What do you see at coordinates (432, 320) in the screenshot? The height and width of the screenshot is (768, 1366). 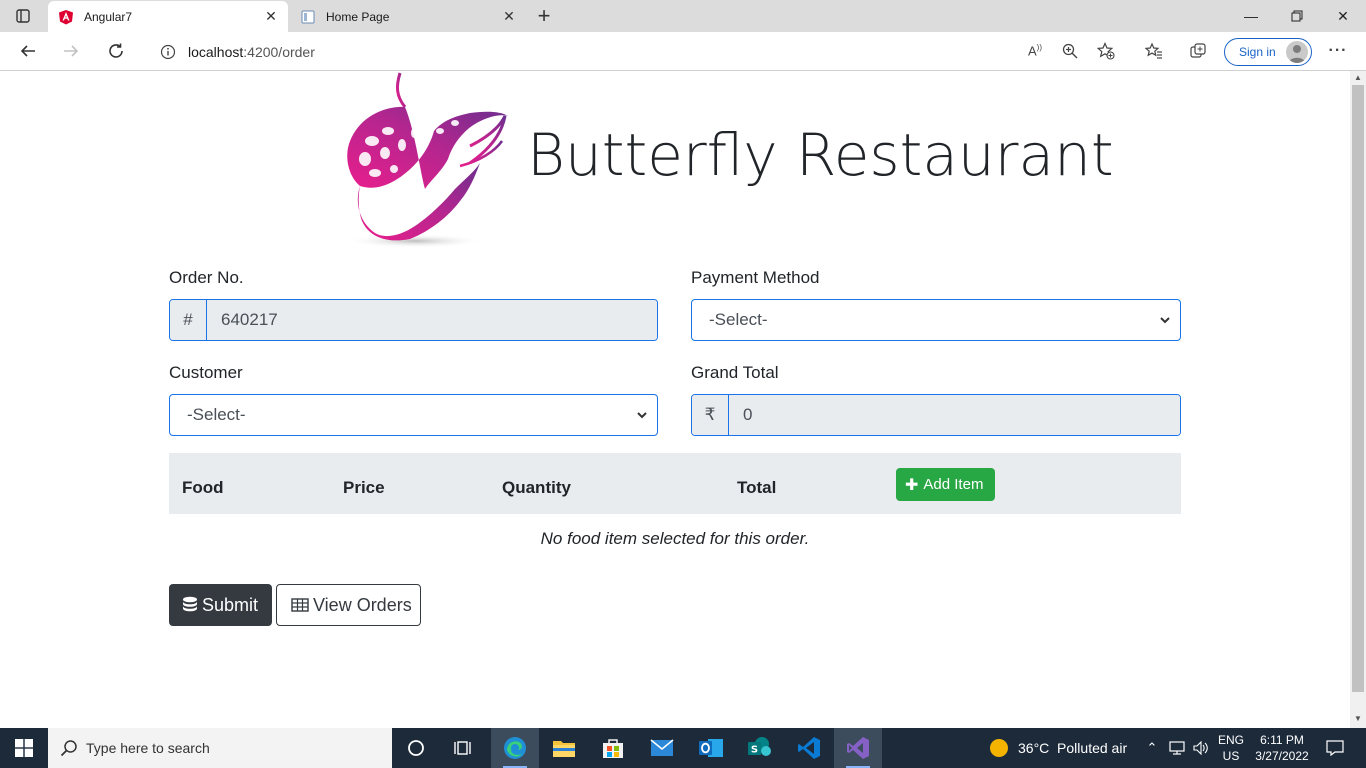 I see `order-no-input: 640217` at bounding box center [432, 320].